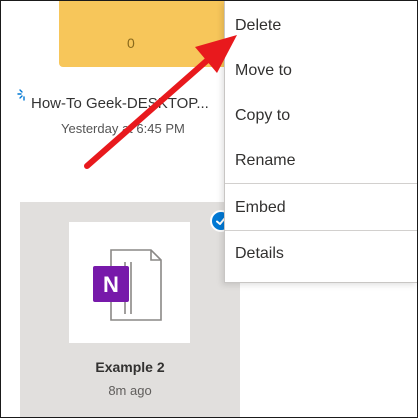  I want to click on file-modified-date: 8m ago, so click(130, 390).